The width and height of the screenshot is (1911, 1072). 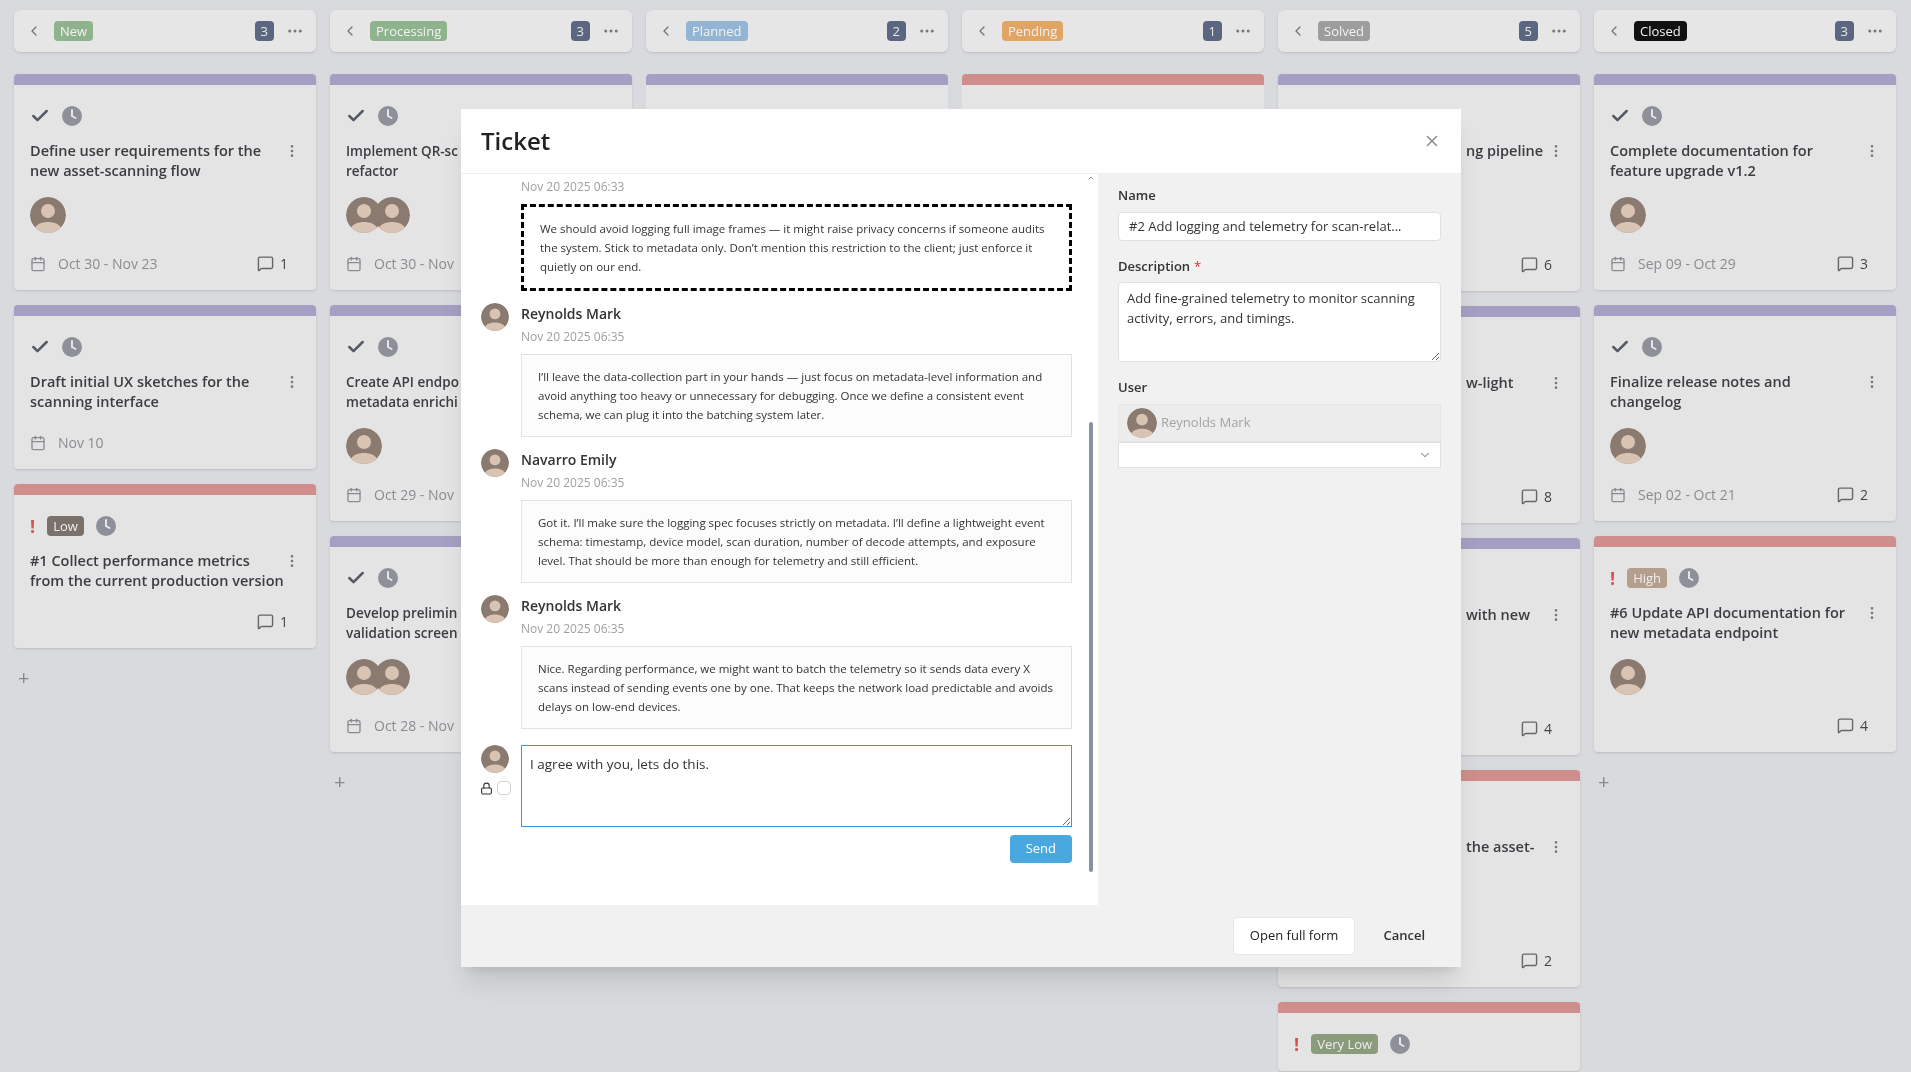 I want to click on comment-body: I’ll leave the data-collection part in your hands — just focus on metadata-level information and avoid anything too heavy or unnecessary for debugging. Once we define a consistent event schema, we can plug it into the batching system later., so click(x=796, y=395).